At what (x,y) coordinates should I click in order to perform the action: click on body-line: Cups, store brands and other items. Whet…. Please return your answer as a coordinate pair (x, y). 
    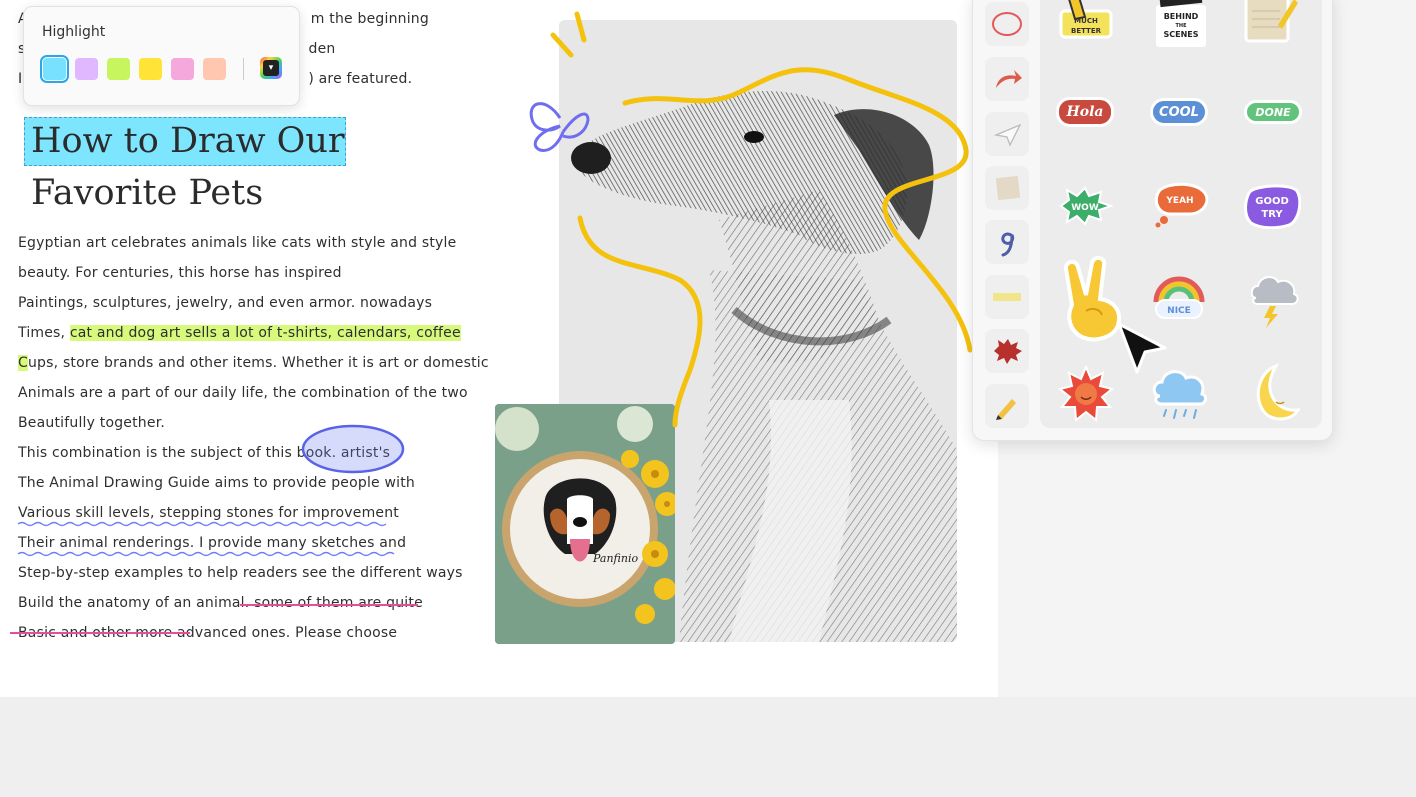
    Looking at the image, I should click on (253, 363).